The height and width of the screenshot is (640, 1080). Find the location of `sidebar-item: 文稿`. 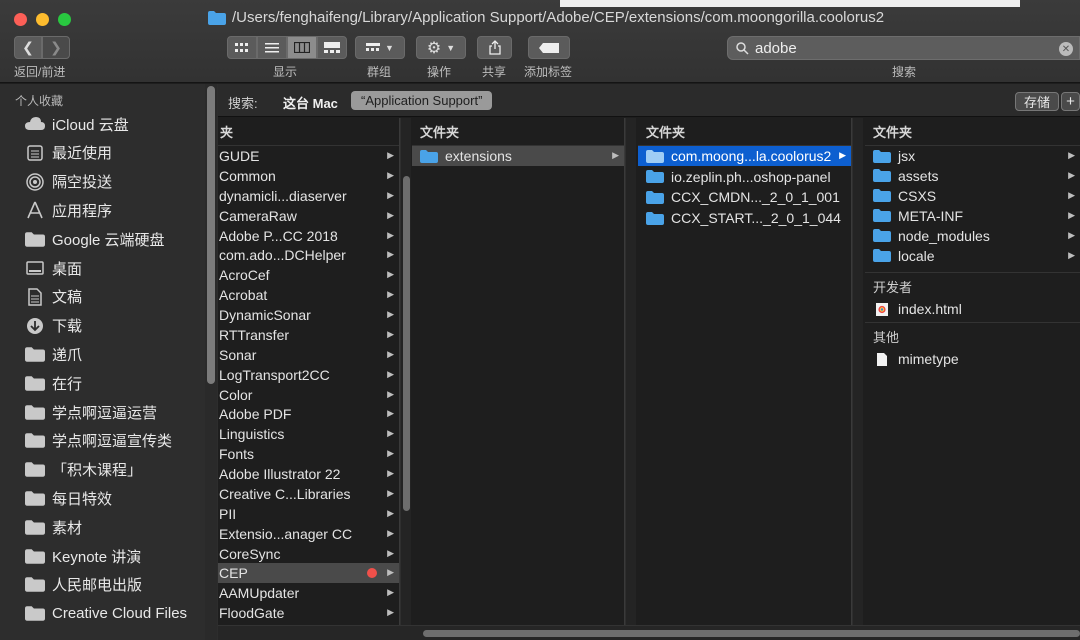

sidebar-item: 文稿 is located at coordinates (102, 297).